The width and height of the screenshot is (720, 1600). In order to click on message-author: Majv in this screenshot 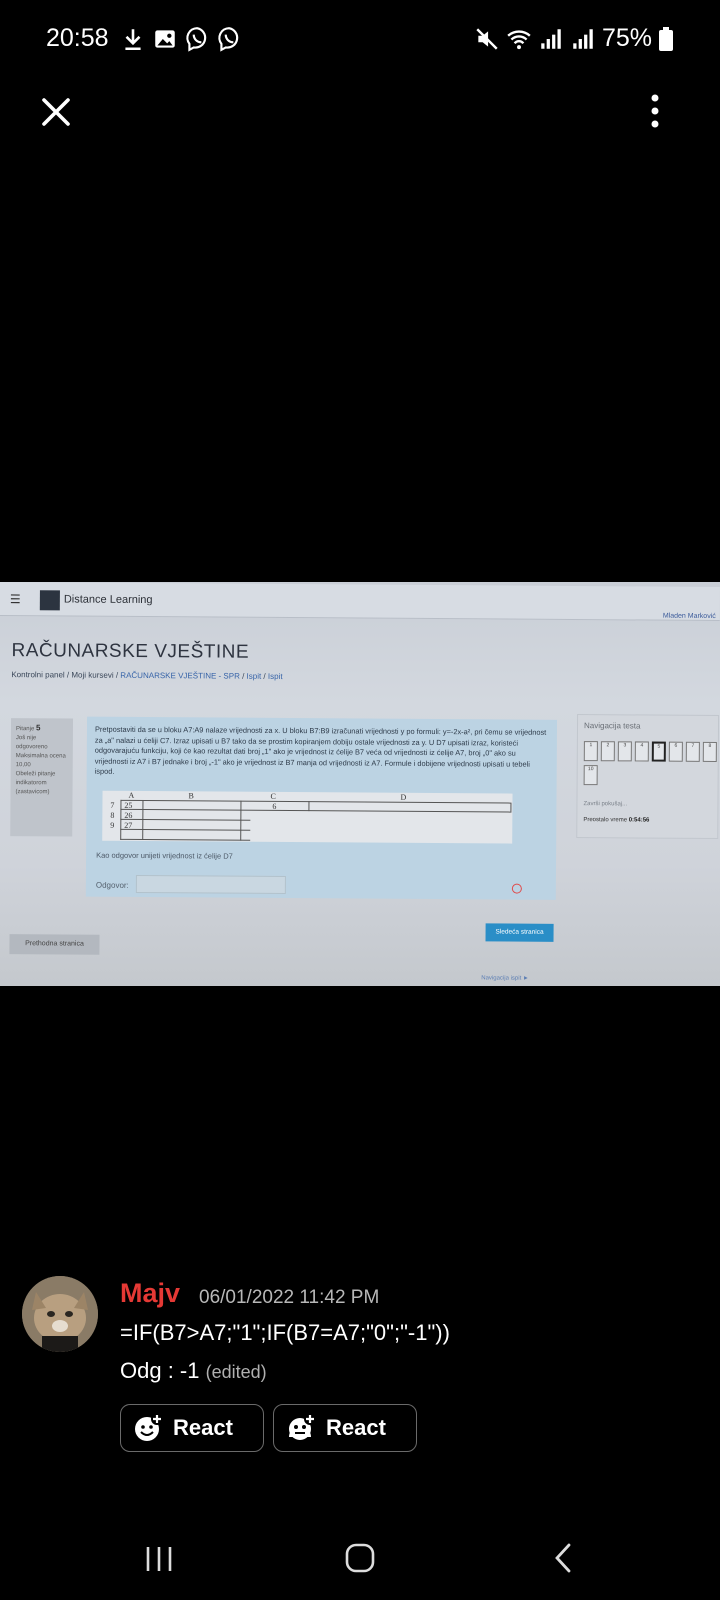, I will do `click(150, 1293)`.